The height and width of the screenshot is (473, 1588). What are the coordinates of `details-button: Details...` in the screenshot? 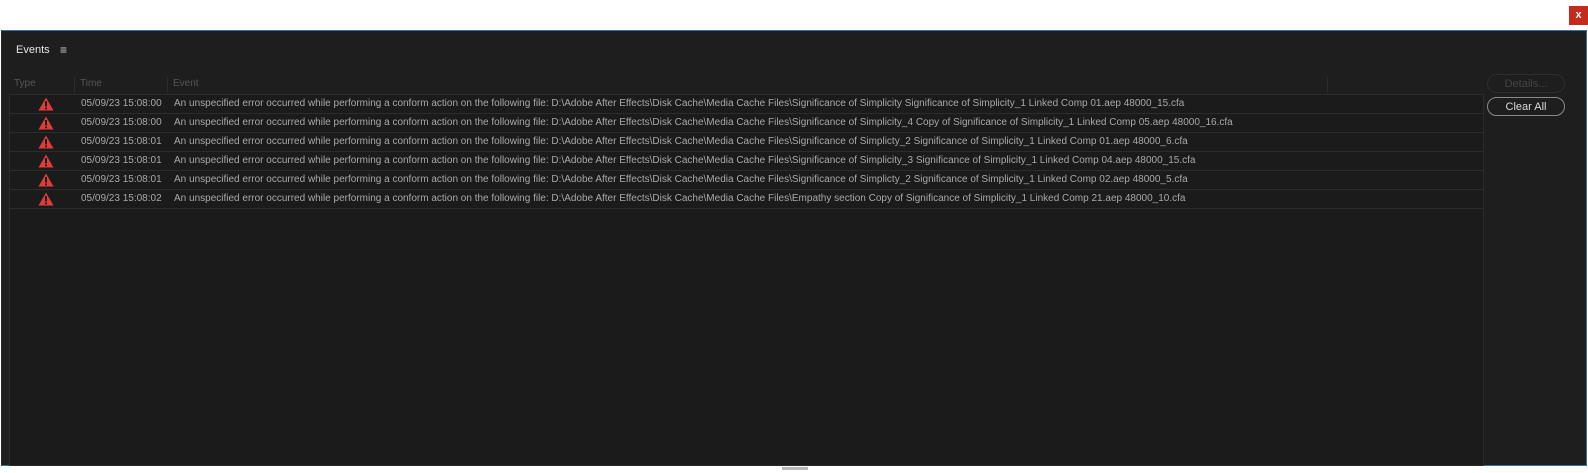 It's located at (1526, 83).